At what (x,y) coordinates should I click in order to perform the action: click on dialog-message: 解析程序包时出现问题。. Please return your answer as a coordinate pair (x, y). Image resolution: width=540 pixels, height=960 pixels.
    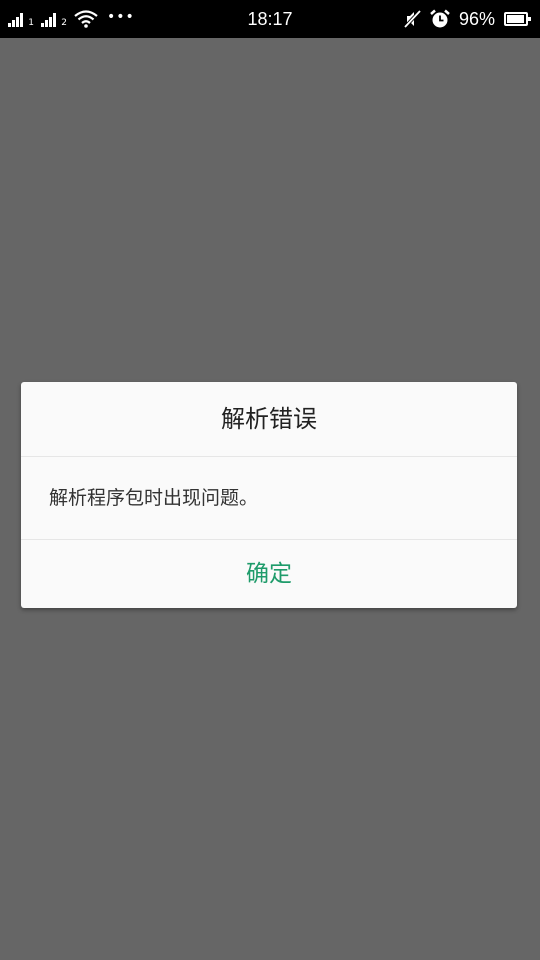
    Looking at the image, I should click on (154, 498).